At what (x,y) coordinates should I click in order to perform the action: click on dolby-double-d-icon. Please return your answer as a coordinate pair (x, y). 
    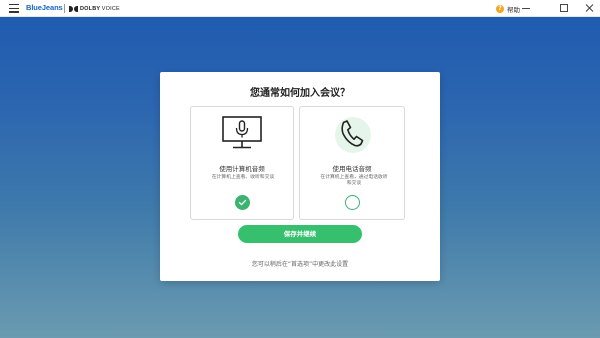
    Looking at the image, I should click on (73, 9).